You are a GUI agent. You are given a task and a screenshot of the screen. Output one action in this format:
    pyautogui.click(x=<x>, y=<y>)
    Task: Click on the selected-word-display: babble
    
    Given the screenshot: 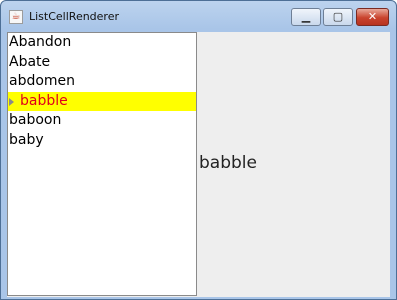 What is the action you would take?
    pyautogui.click(x=228, y=163)
    